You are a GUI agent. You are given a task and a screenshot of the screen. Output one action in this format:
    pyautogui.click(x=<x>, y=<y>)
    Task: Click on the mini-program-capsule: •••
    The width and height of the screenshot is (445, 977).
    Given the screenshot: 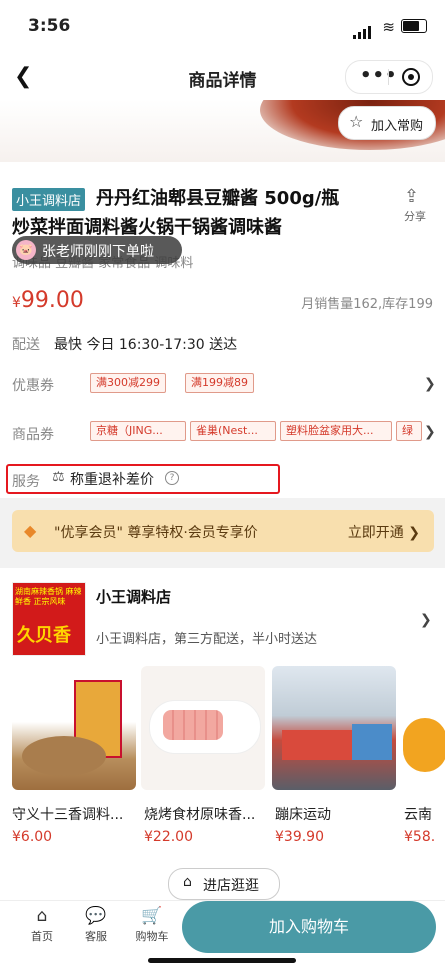 What is the action you would take?
    pyautogui.click(x=389, y=77)
    